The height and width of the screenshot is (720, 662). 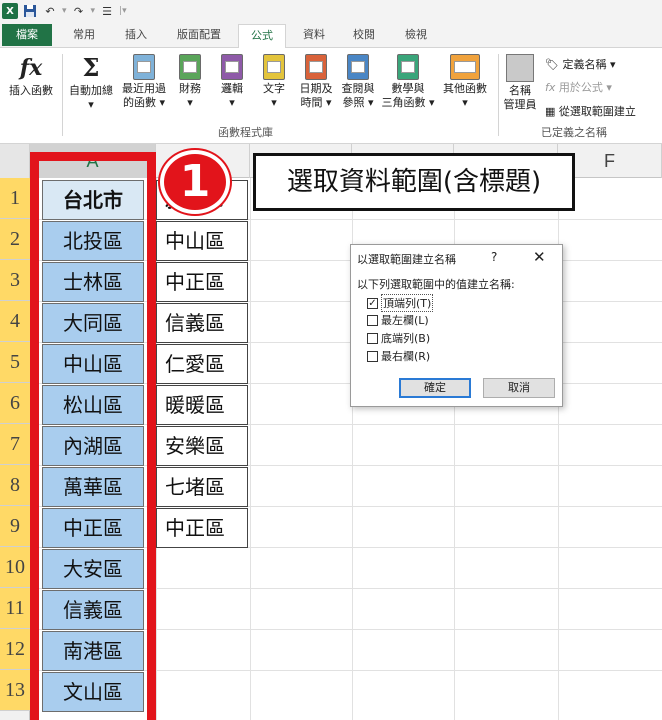 What do you see at coordinates (398, 338) in the screenshot?
I see `bottom-row-option: 底端列(B)` at bounding box center [398, 338].